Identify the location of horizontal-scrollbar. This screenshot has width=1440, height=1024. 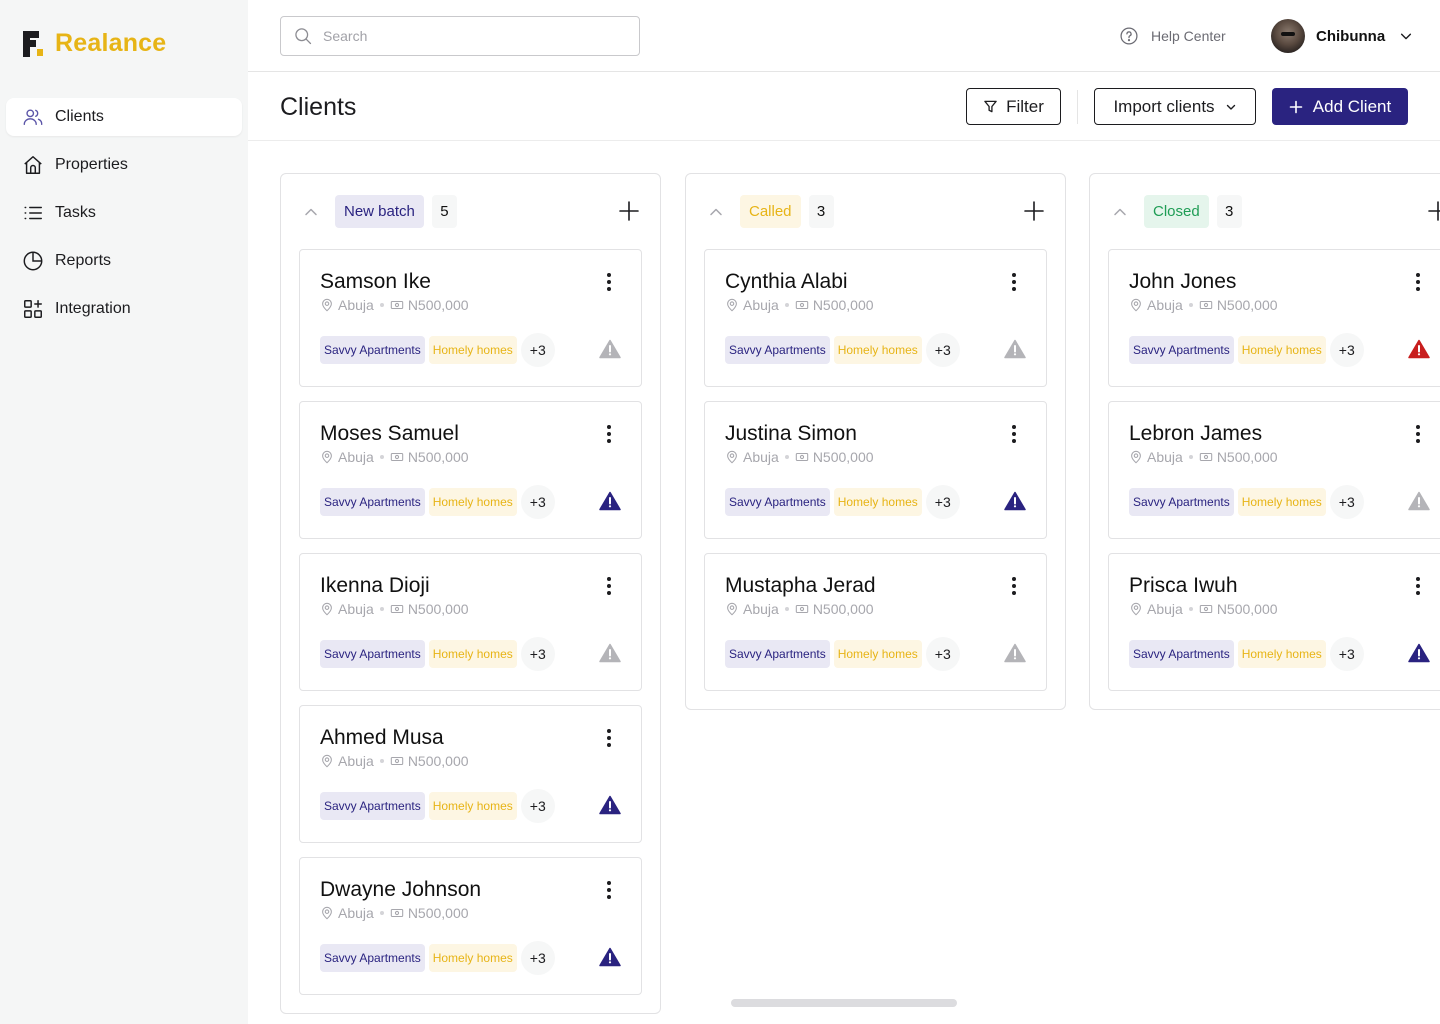
(844, 1003).